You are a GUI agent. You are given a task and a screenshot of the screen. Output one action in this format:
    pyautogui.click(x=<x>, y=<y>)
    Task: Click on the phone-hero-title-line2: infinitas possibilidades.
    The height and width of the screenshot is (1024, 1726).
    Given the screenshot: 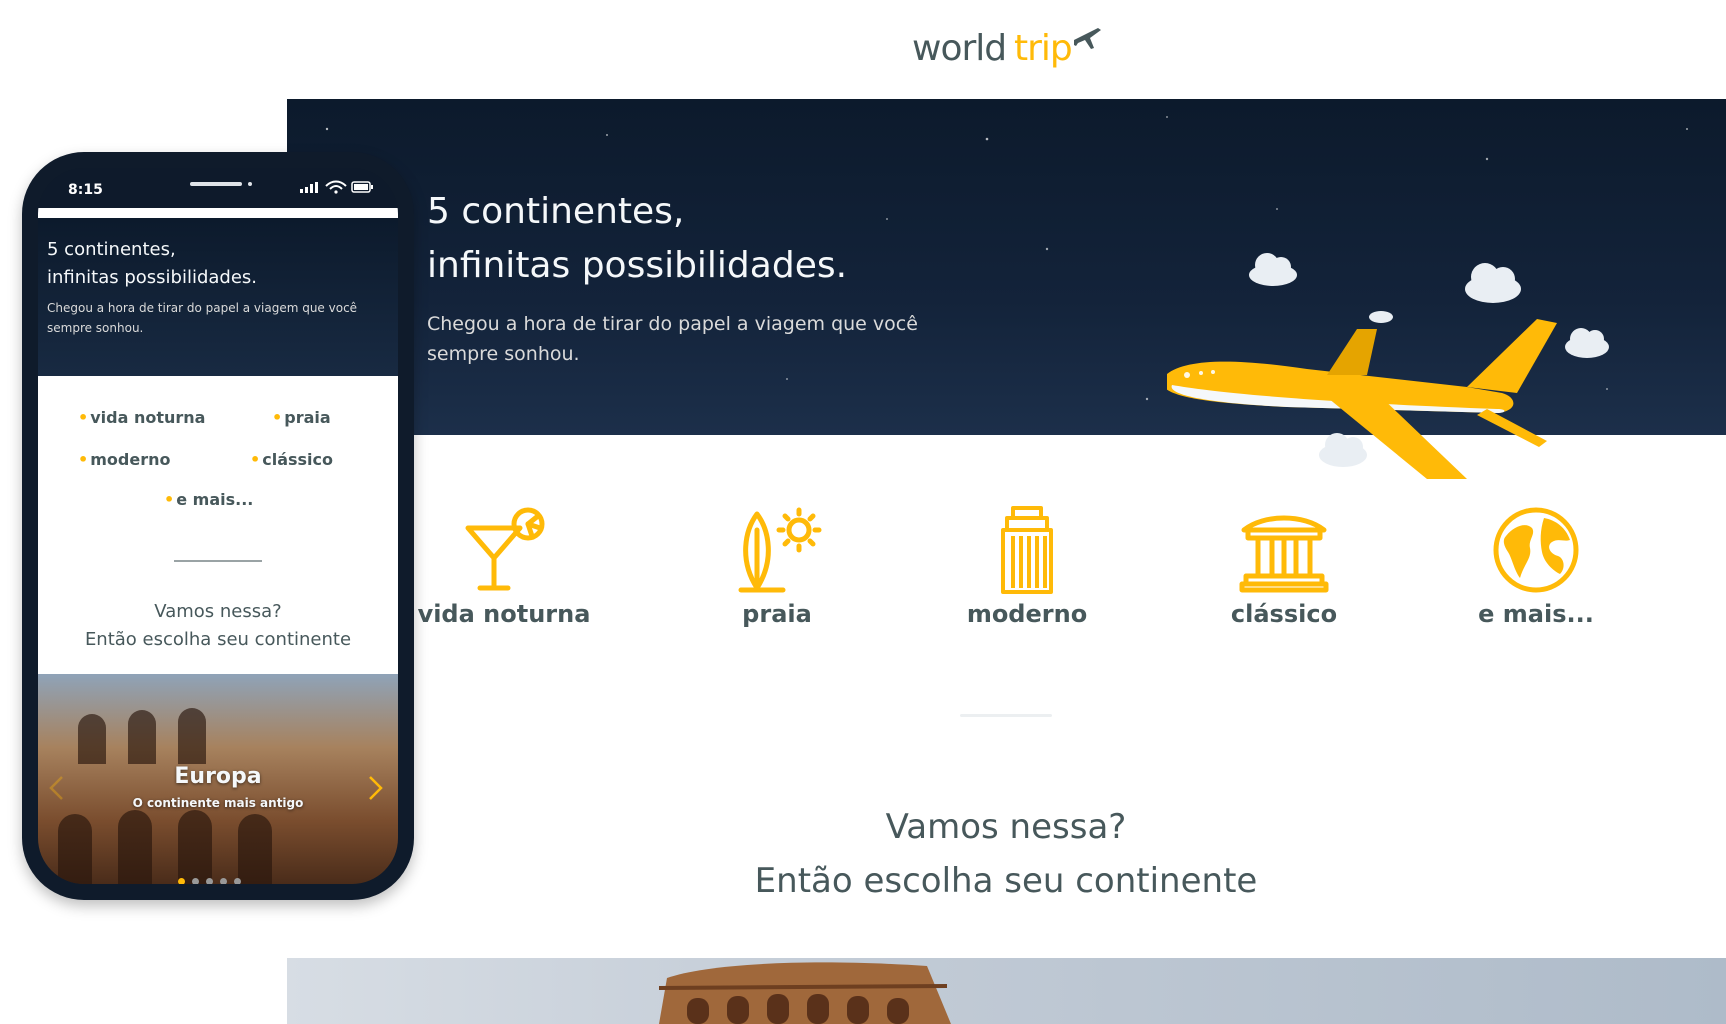 What is the action you would take?
    pyautogui.click(x=152, y=277)
    